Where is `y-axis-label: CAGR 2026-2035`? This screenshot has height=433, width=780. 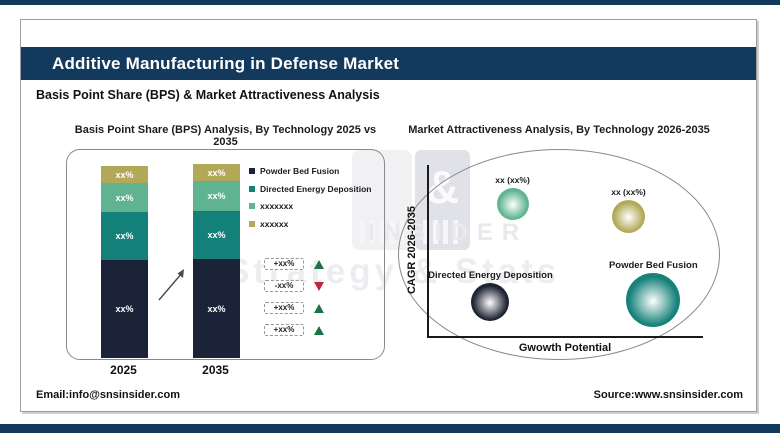
y-axis-label: CAGR 2026-2035 is located at coordinates (412, 250).